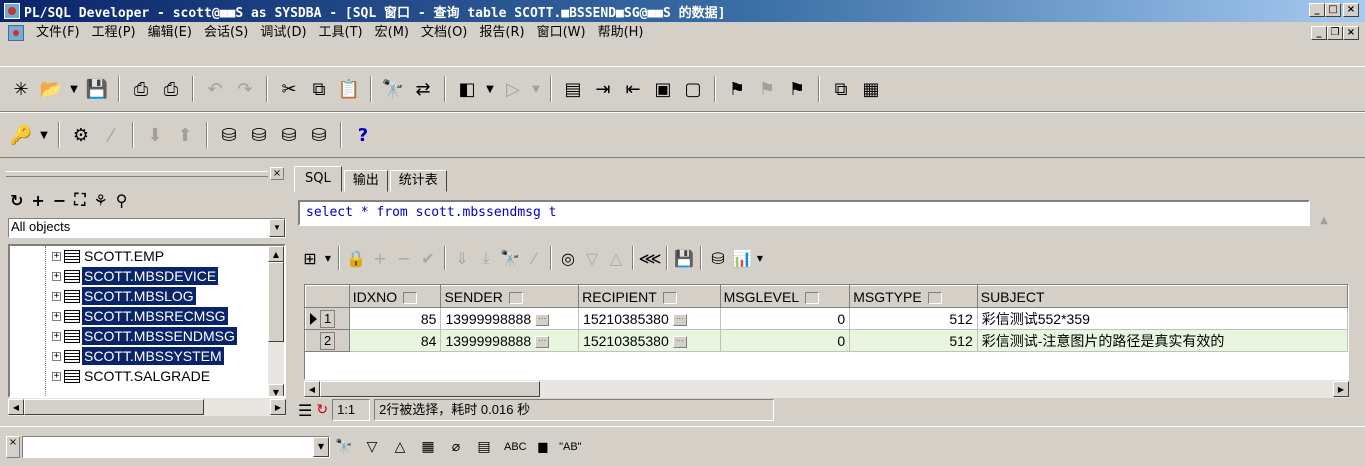  I want to click on debug-icon: ⚑, so click(737, 89).